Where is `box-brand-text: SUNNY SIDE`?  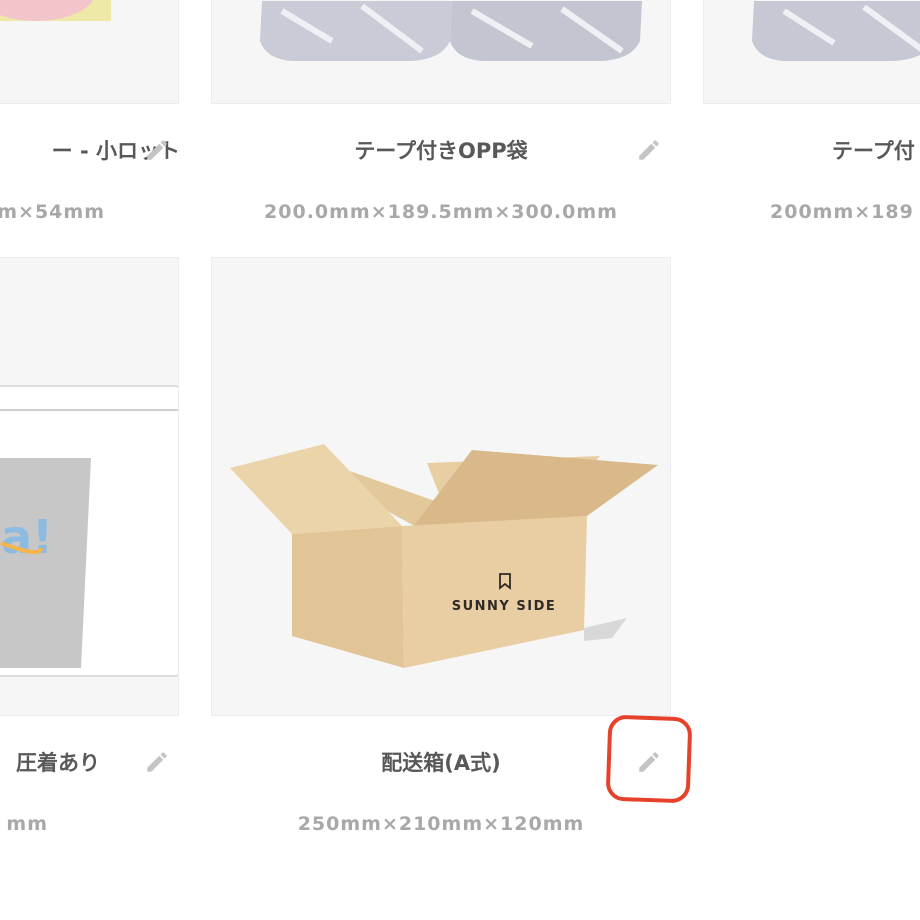 box-brand-text: SUNNY SIDE is located at coordinates (504, 606).